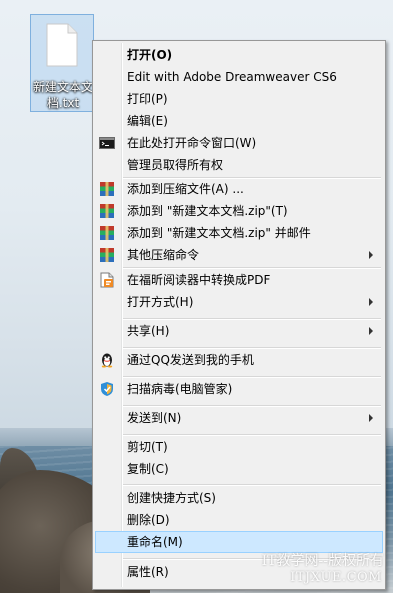 The width and height of the screenshot is (393, 593). I want to click on menu-item-add-to-zip-and-email: 添加到 "新建文本文档.zip" 并邮件, so click(239, 233).